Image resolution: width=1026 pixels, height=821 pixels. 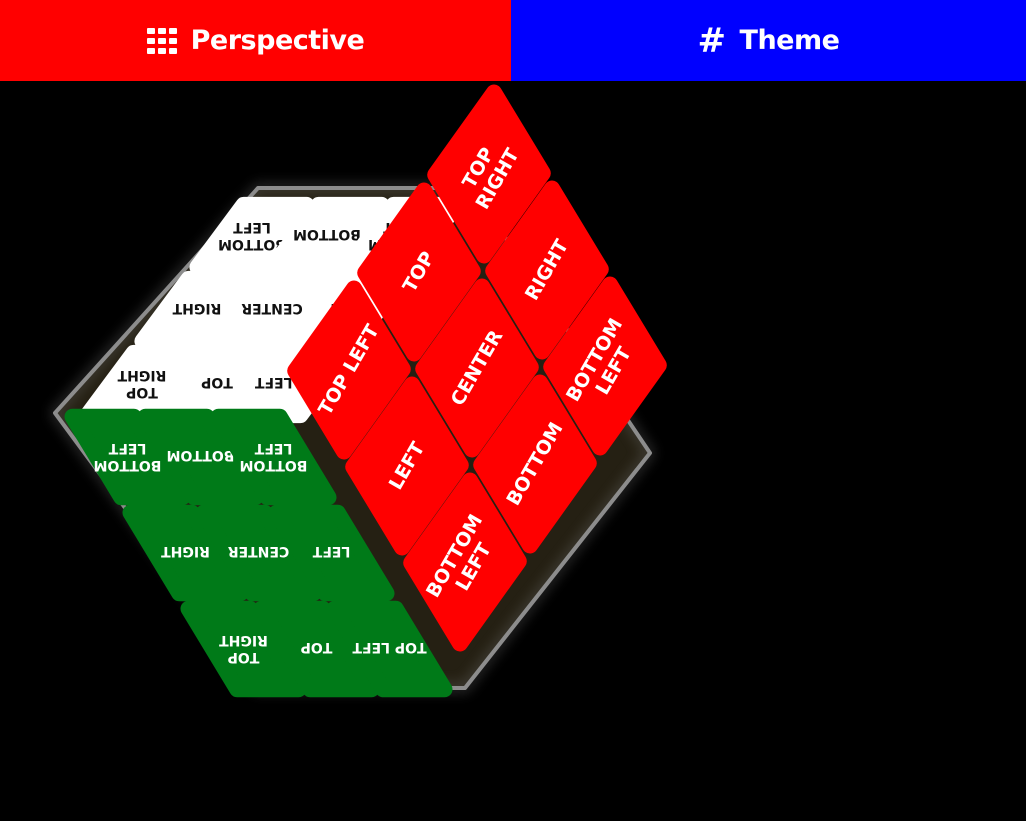 What do you see at coordinates (389, 647) in the screenshot?
I see `sticker-label: TOP LEFT` at bounding box center [389, 647].